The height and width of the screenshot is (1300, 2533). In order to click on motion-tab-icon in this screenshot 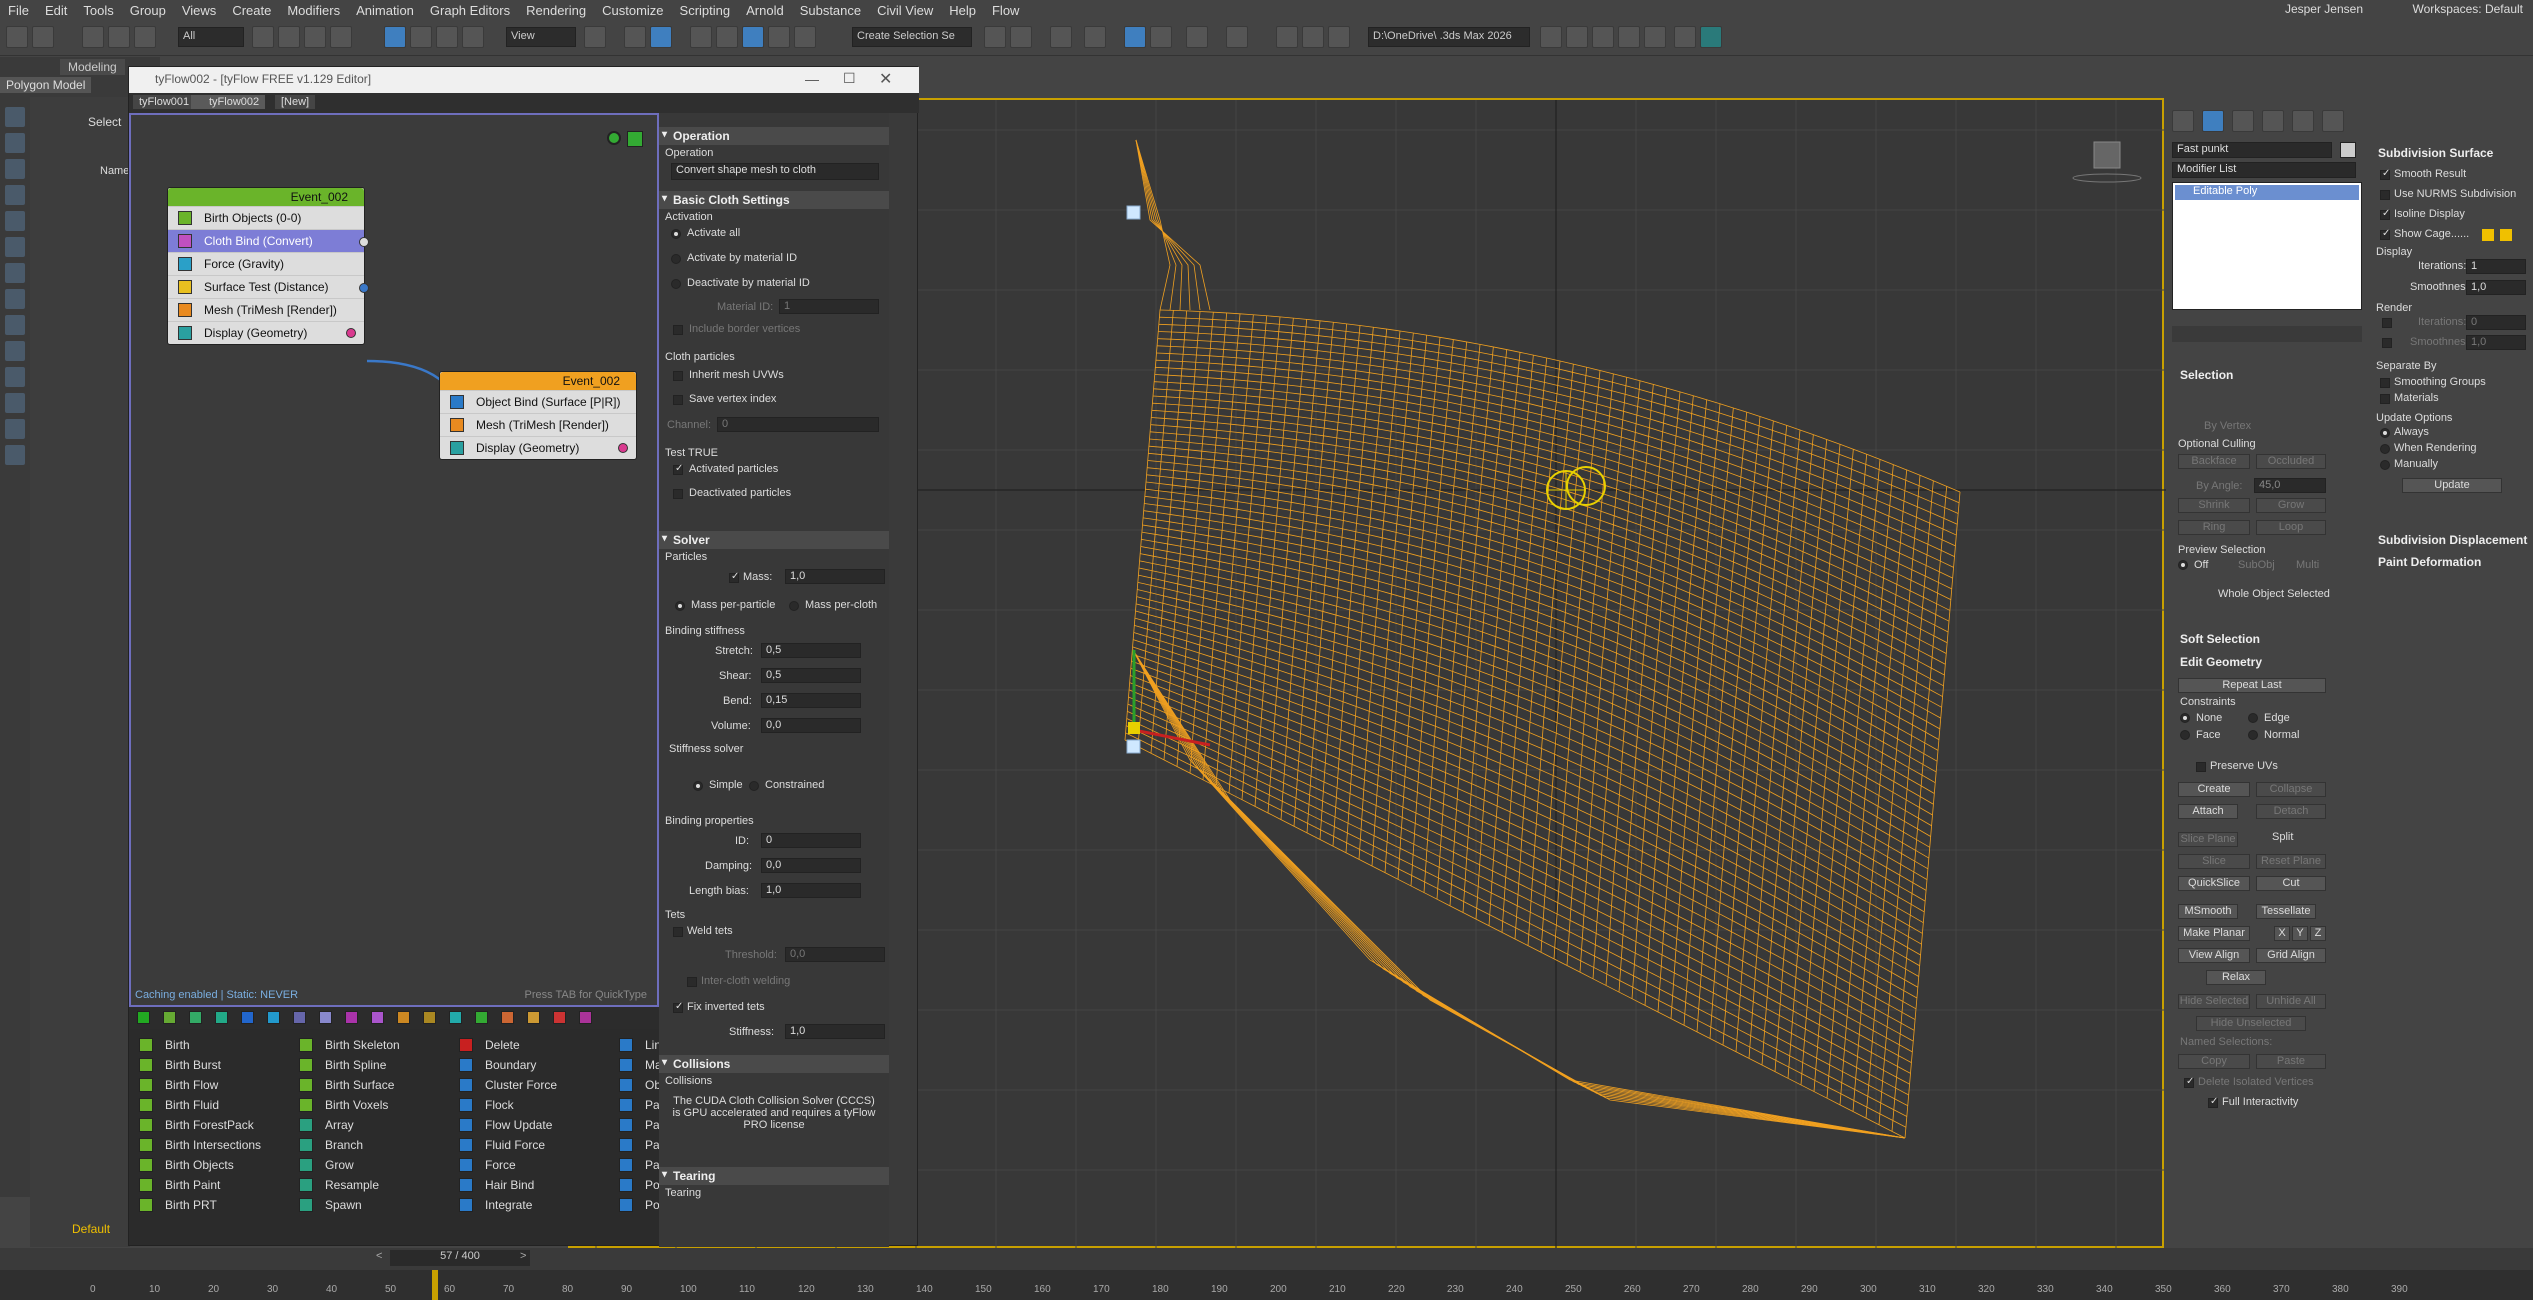, I will do `click(2273, 121)`.